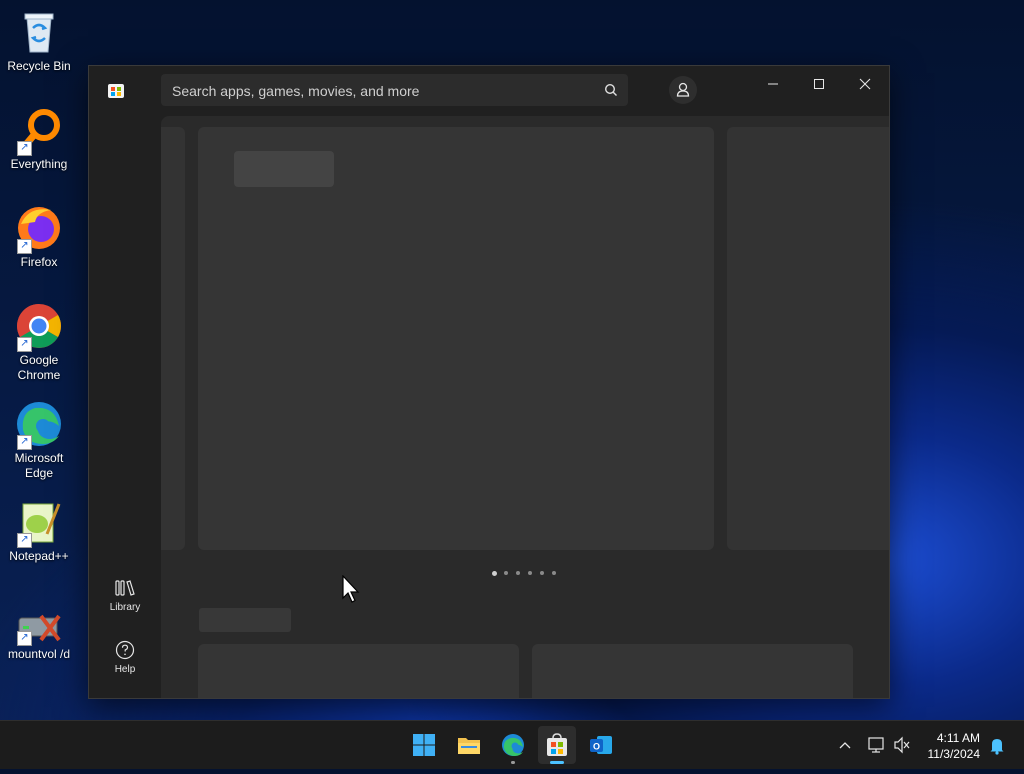 This screenshot has width=1024, height=774. I want to click on close-button, so click(865, 84).